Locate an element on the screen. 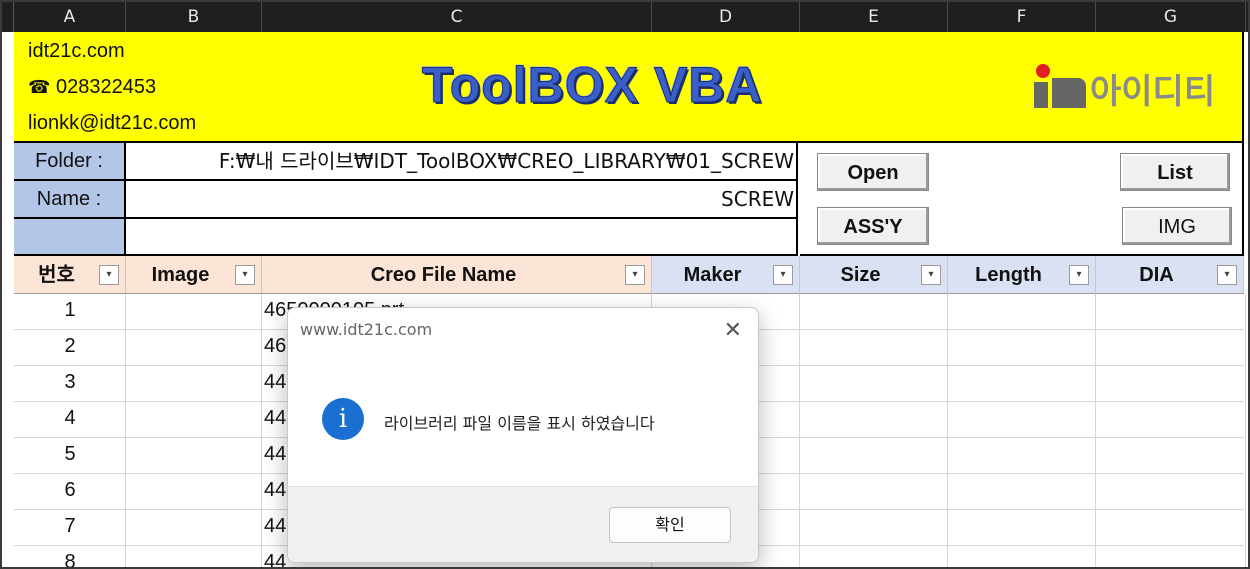  blank-label-cell is located at coordinates (70, 237).